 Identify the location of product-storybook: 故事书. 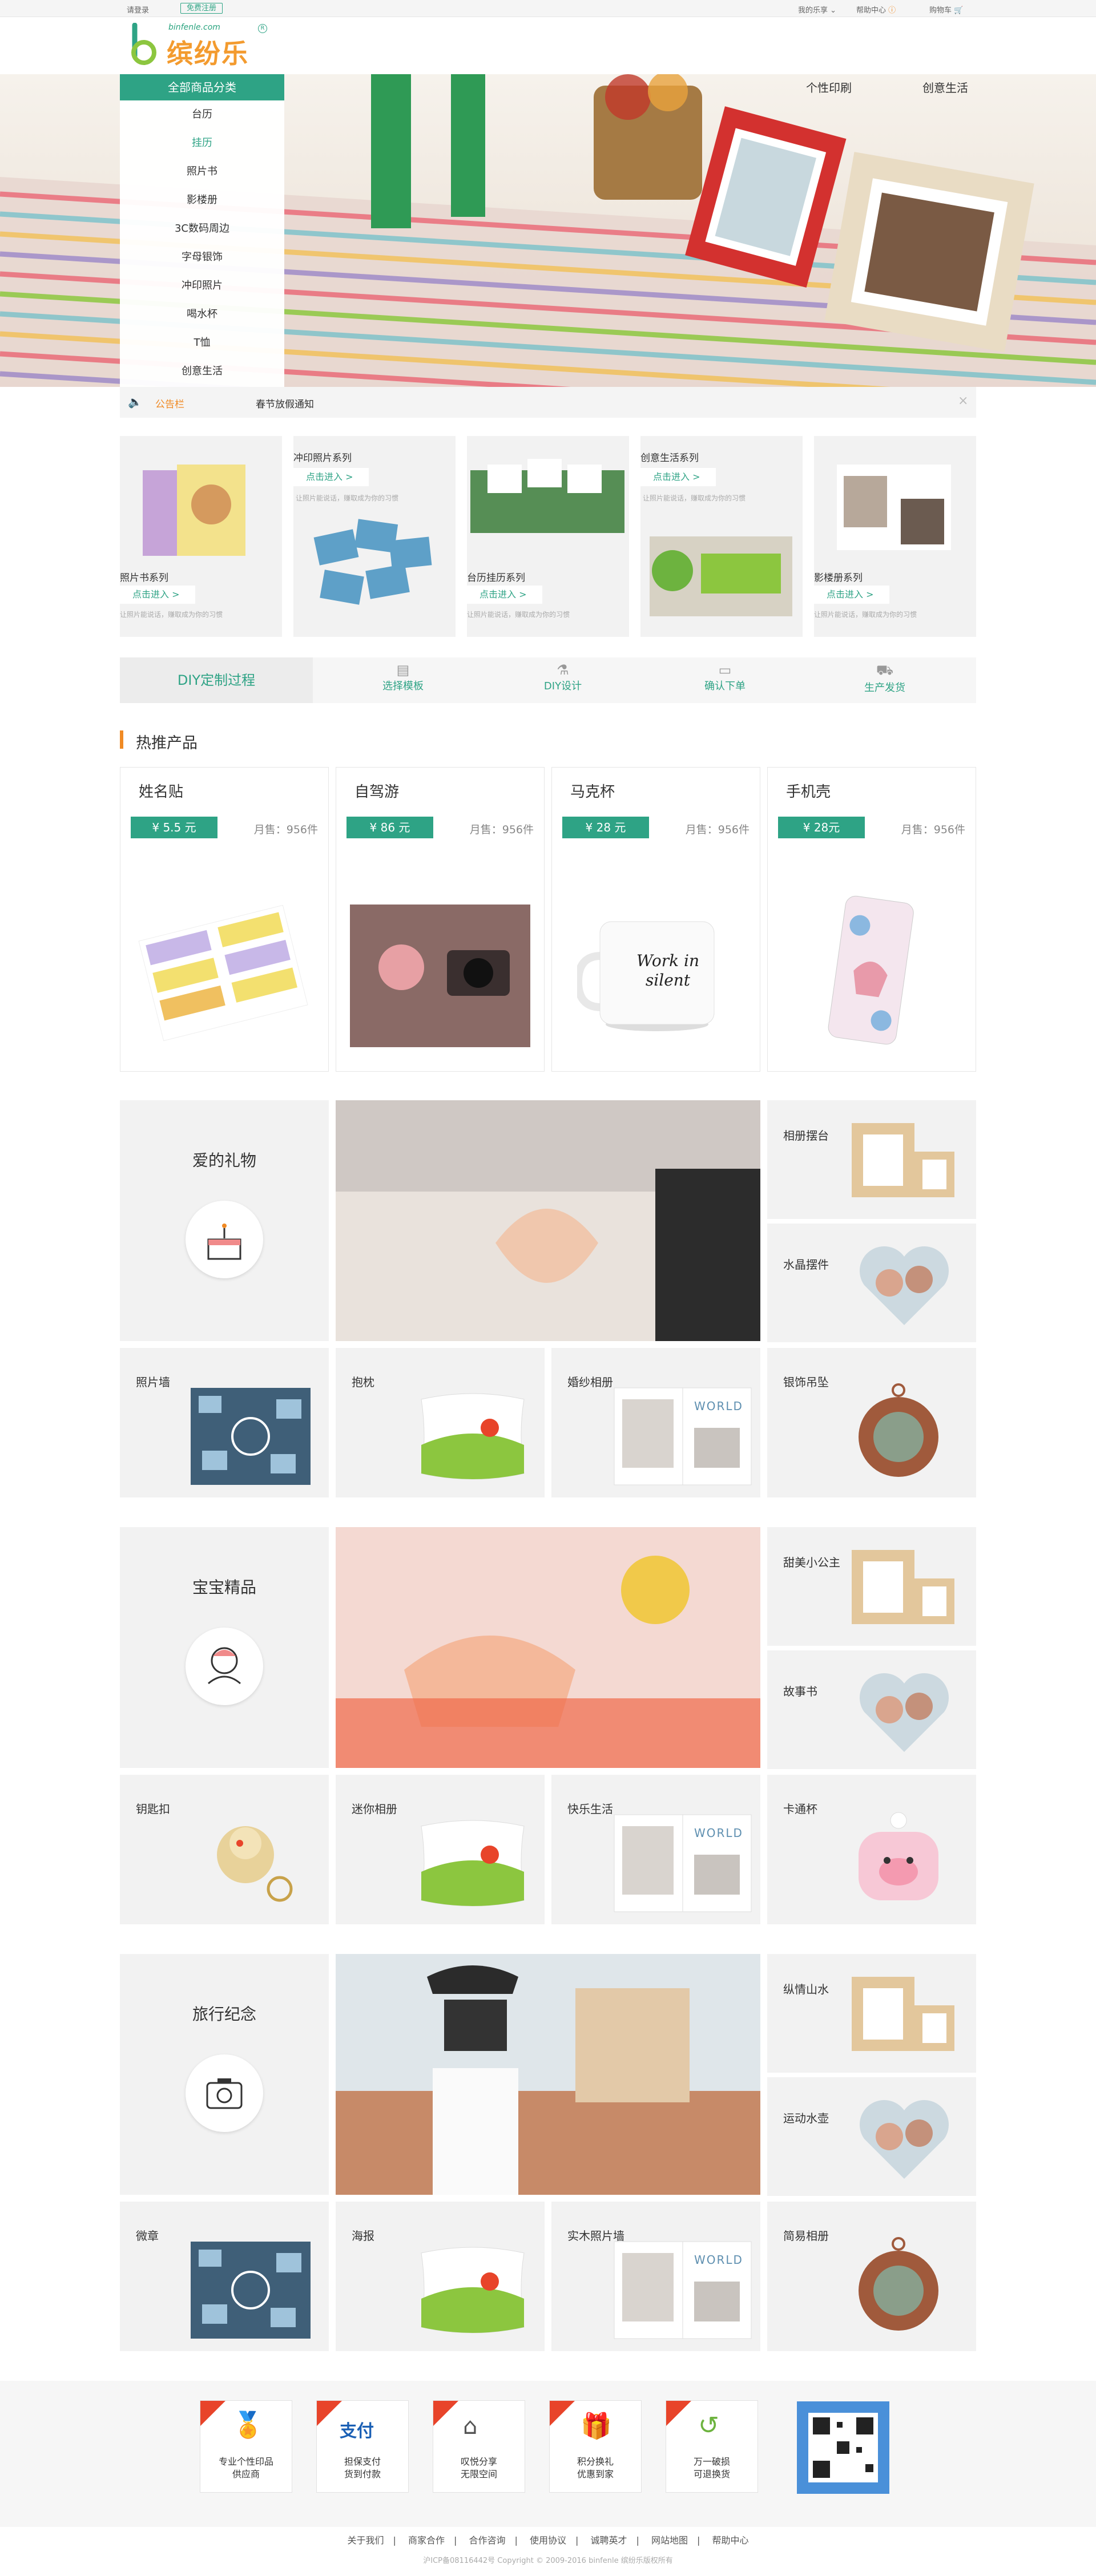
(871, 1709).